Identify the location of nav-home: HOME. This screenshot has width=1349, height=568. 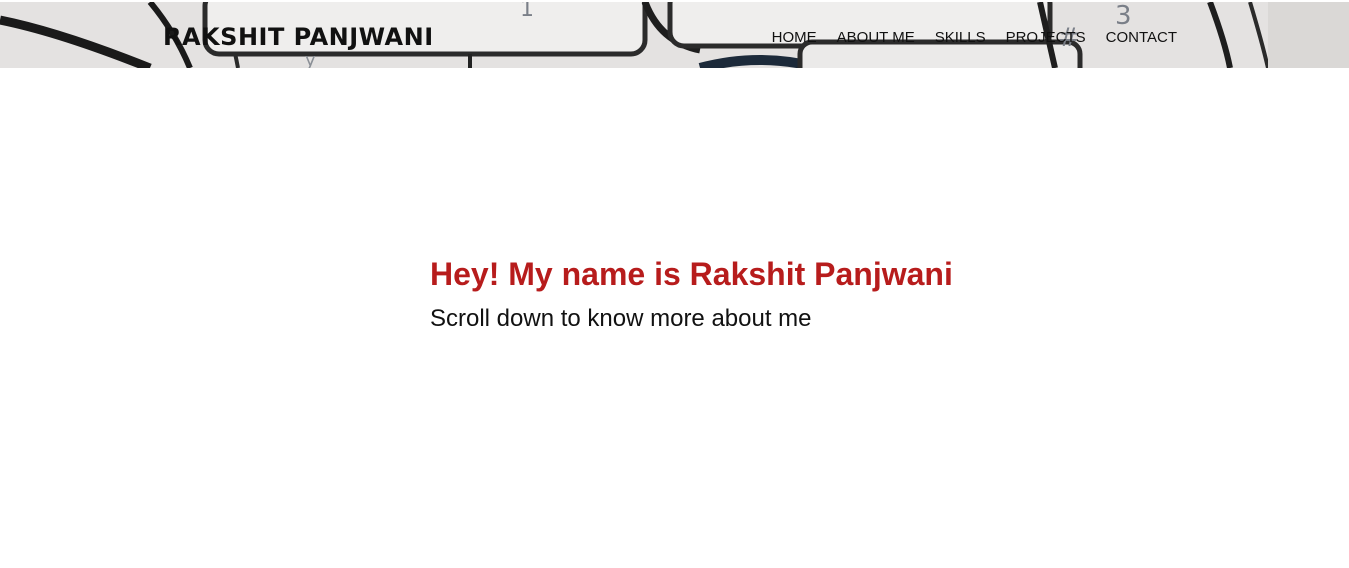
(794, 38).